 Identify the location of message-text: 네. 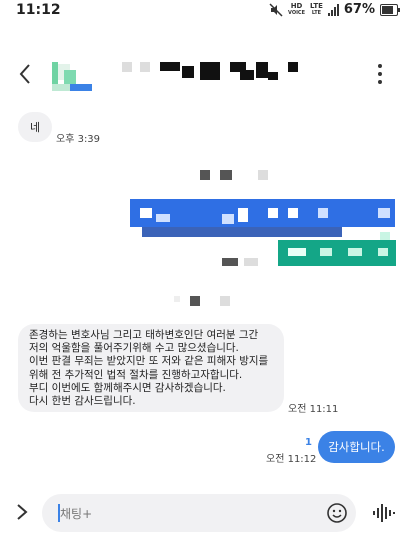
(35, 127).